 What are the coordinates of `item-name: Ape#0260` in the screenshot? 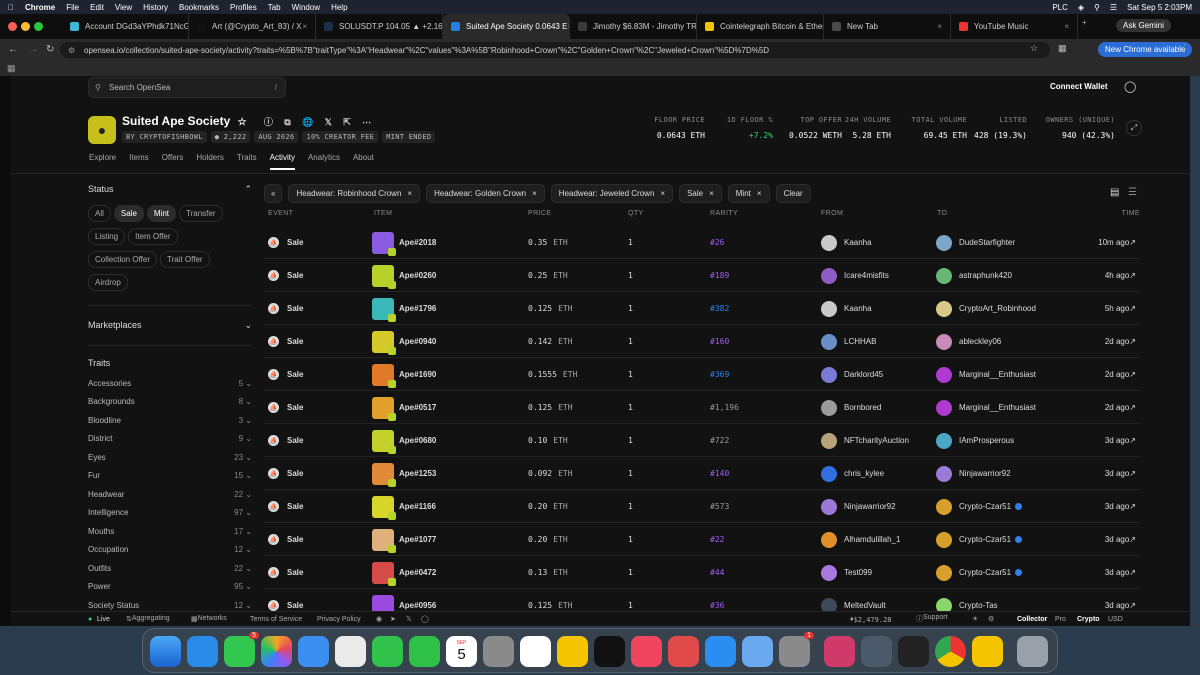 It's located at (417, 275).